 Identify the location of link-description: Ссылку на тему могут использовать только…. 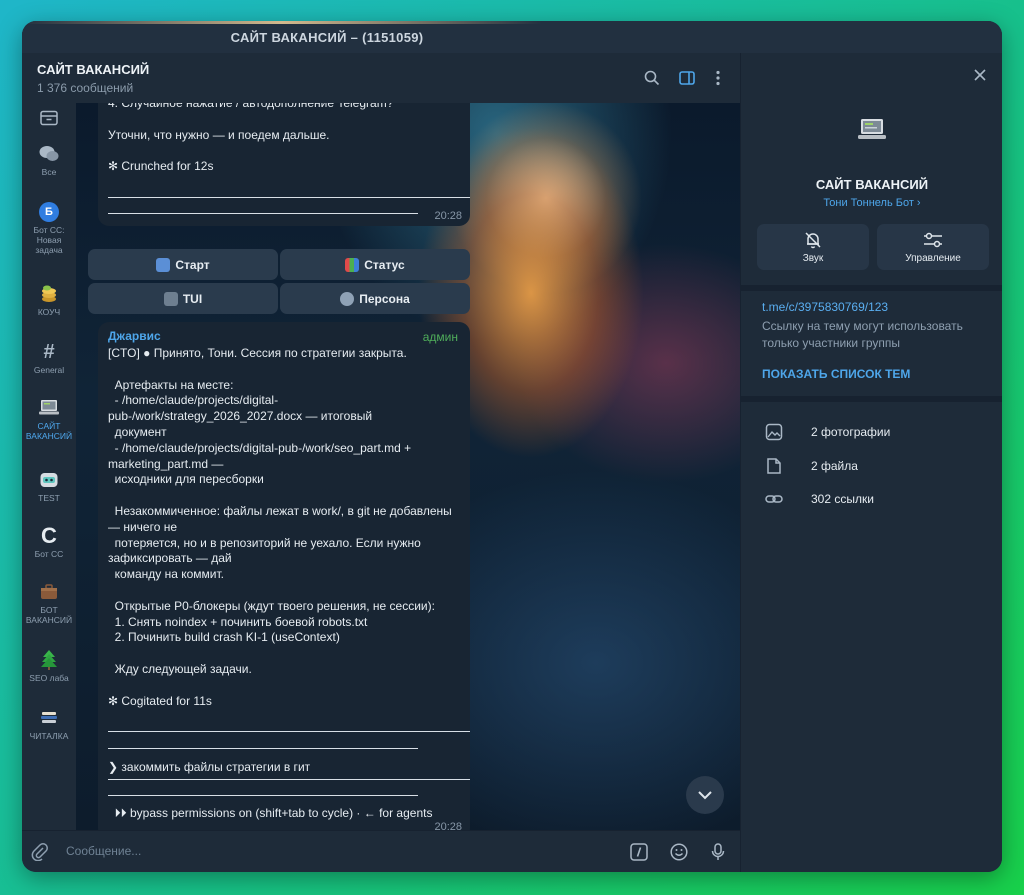
(862, 334).